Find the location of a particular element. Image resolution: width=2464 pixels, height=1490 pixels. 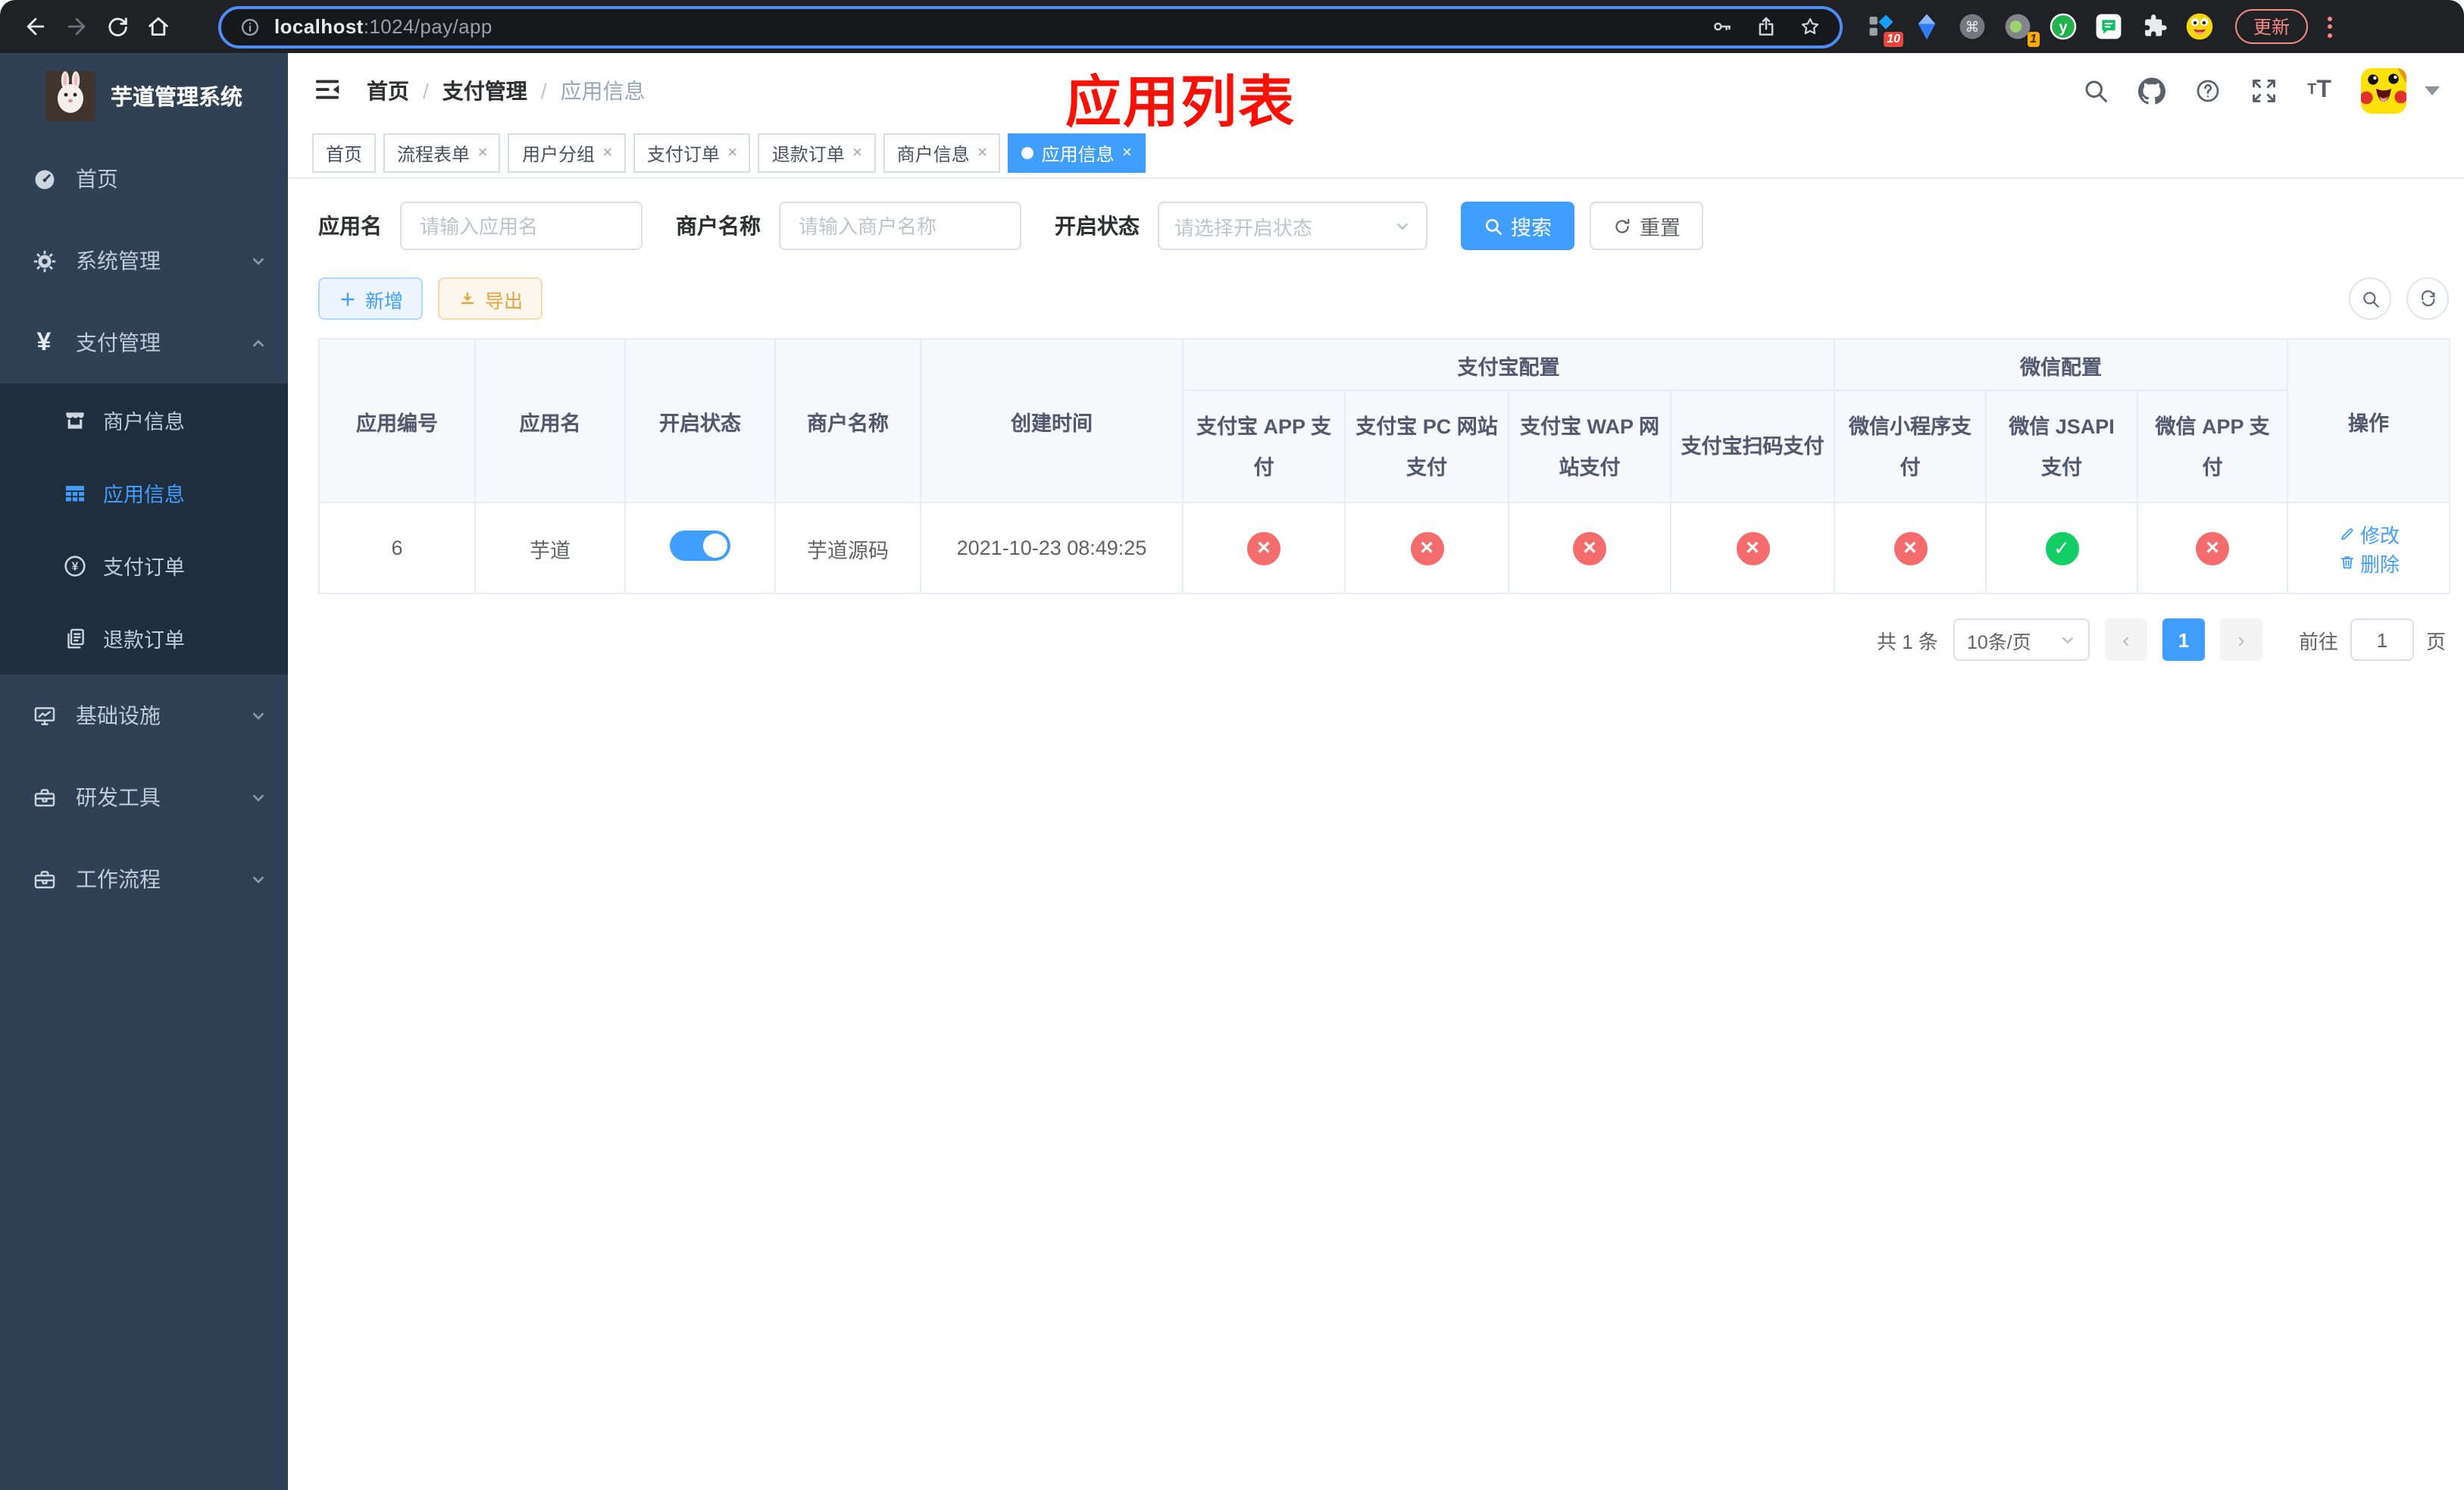

sidebar-item-payment: ¥ 支付管理 is located at coordinates (144, 343).